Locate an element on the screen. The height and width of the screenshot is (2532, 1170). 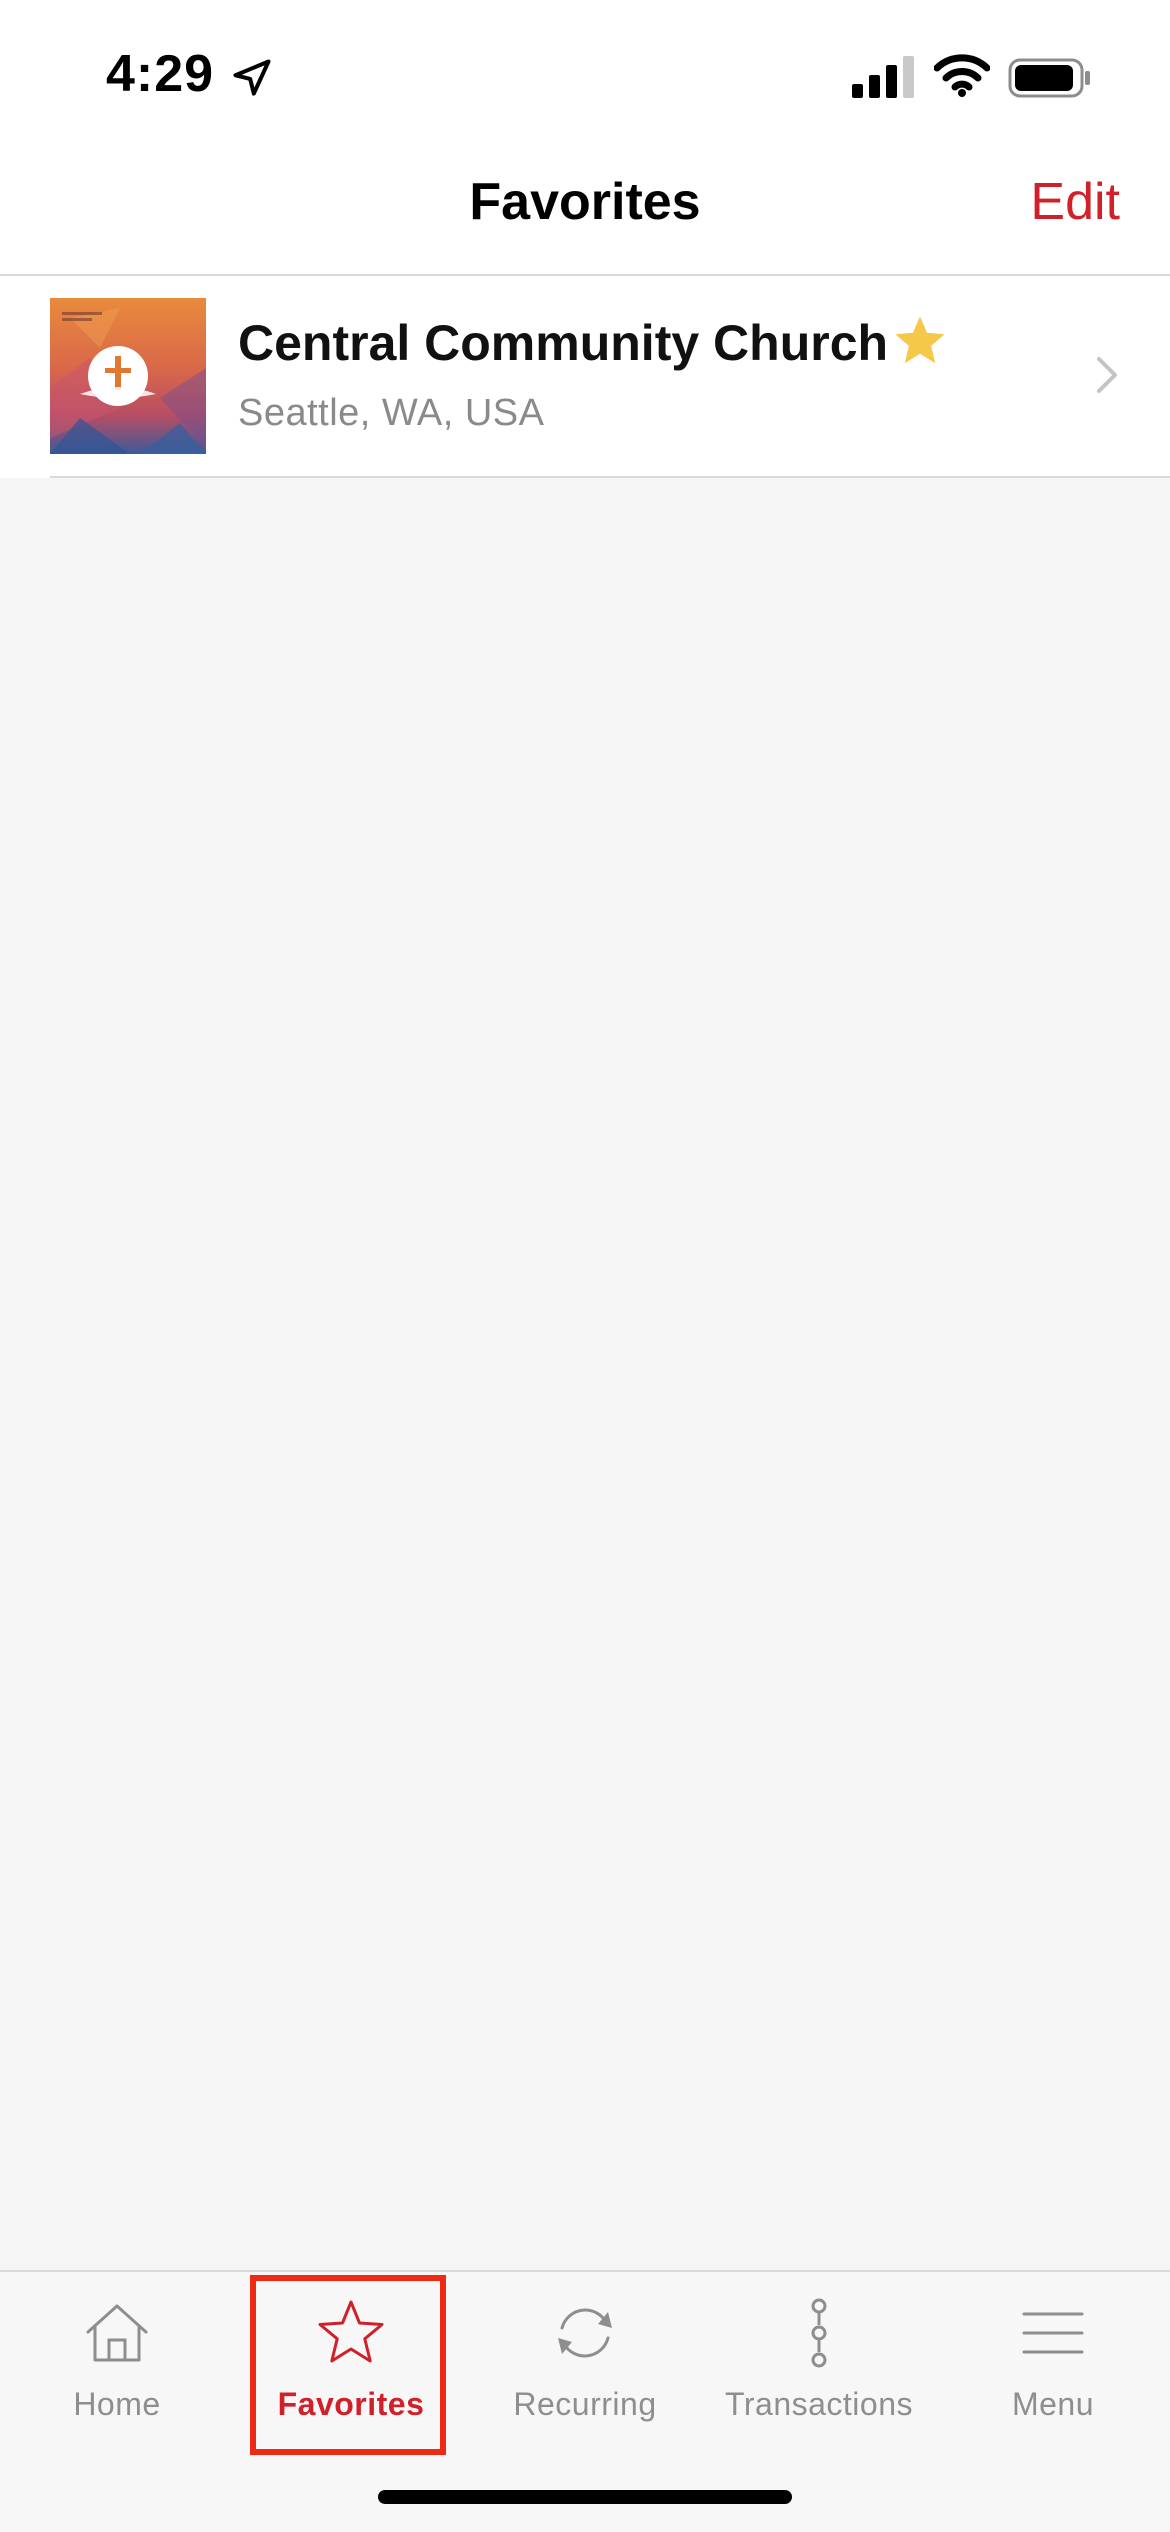
tab-favorites-label: Favorites is located at coordinates (351, 2404).